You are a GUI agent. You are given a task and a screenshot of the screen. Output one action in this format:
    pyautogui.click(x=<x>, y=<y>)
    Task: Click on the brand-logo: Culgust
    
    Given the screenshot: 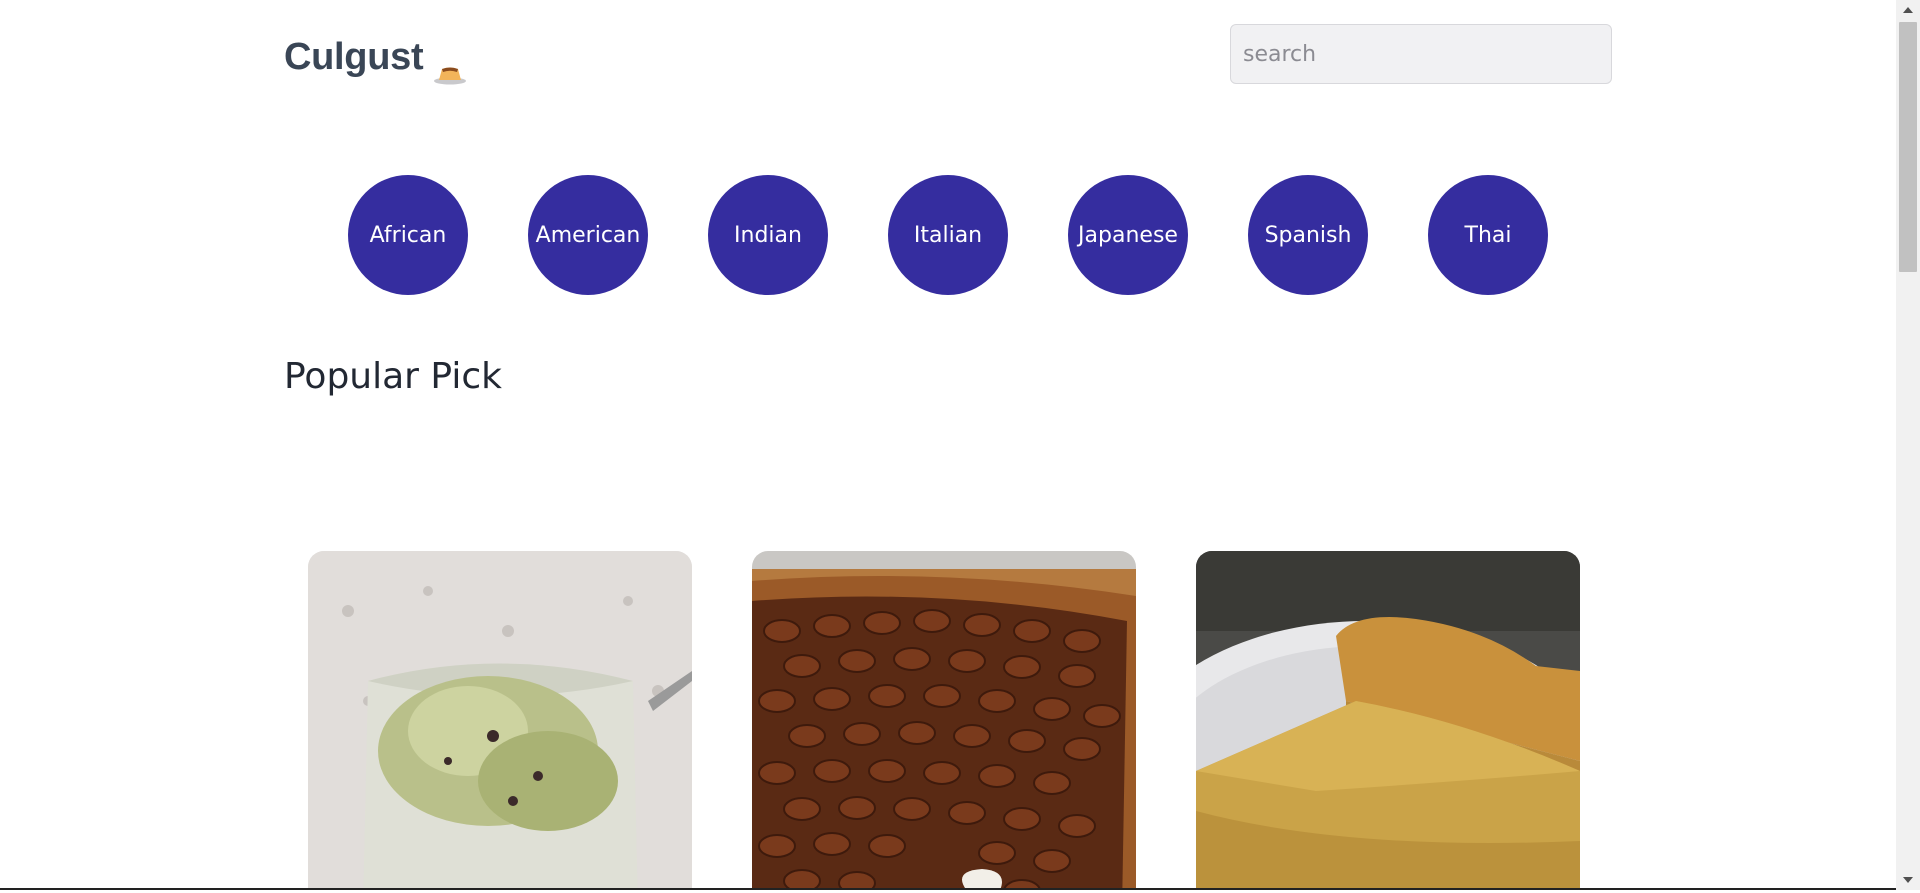 What is the action you would take?
    pyautogui.click(x=375, y=60)
    